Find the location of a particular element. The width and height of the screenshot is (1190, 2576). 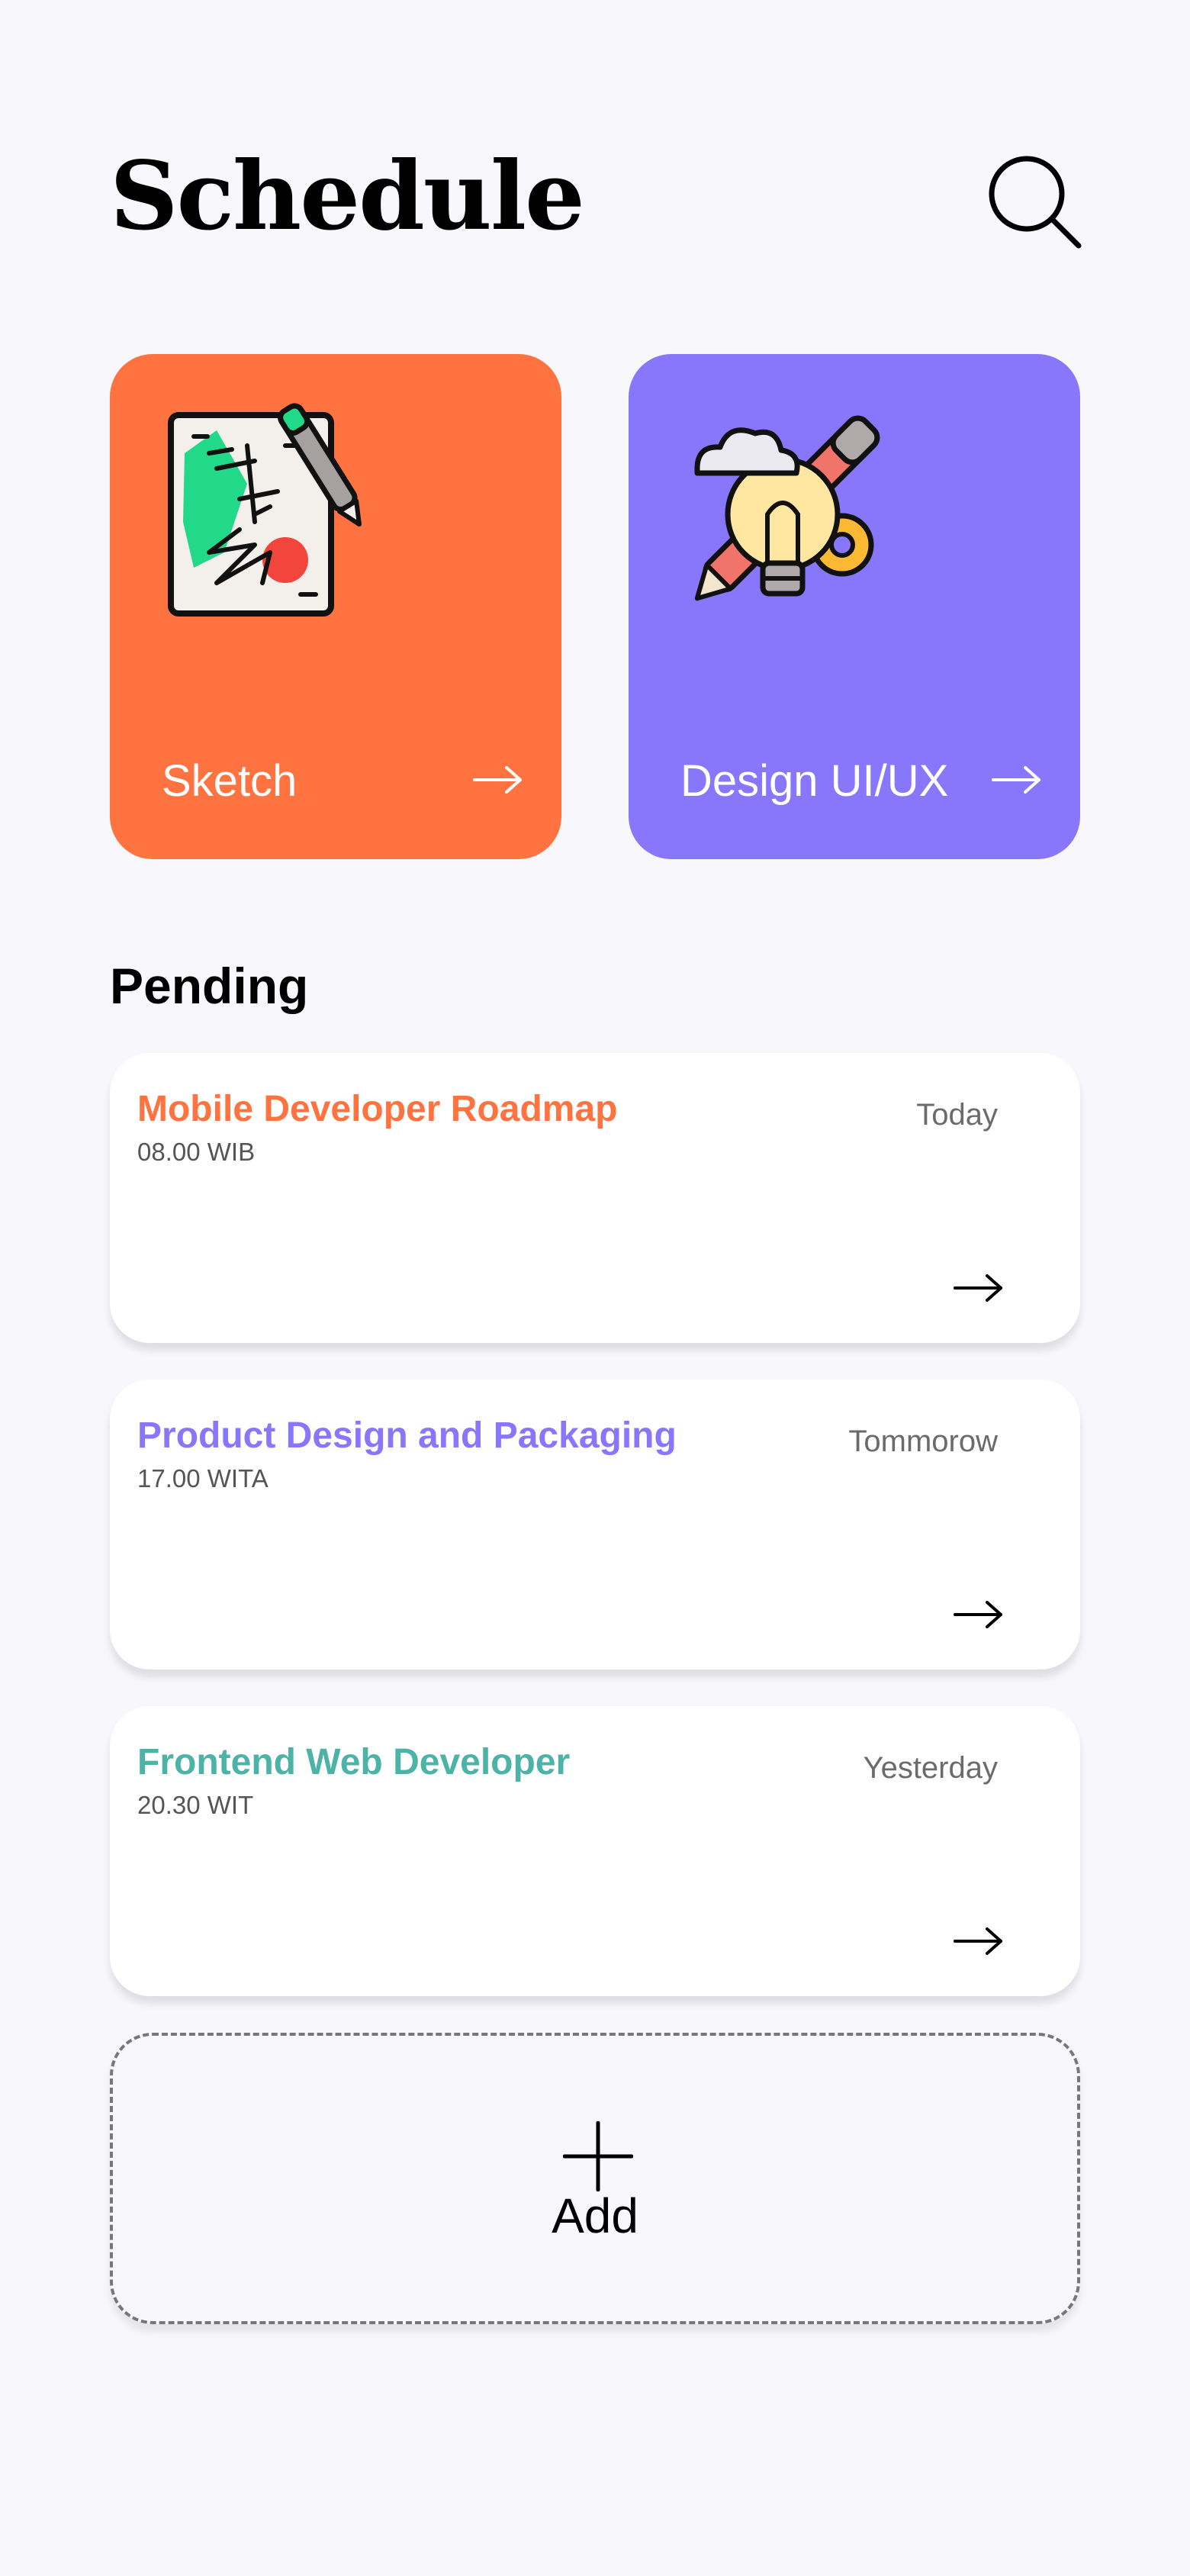

category-label: Sketch is located at coordinates (230, 781).